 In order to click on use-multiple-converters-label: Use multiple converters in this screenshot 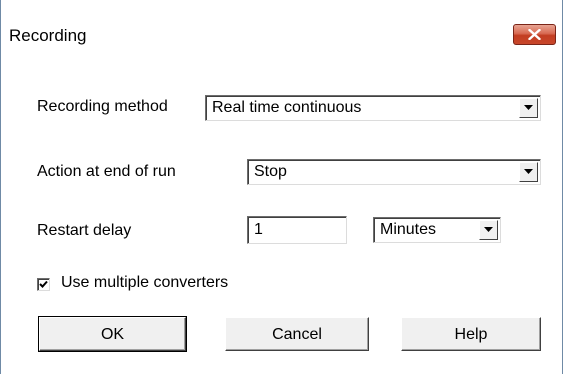, I will do `click(144, 283)`.